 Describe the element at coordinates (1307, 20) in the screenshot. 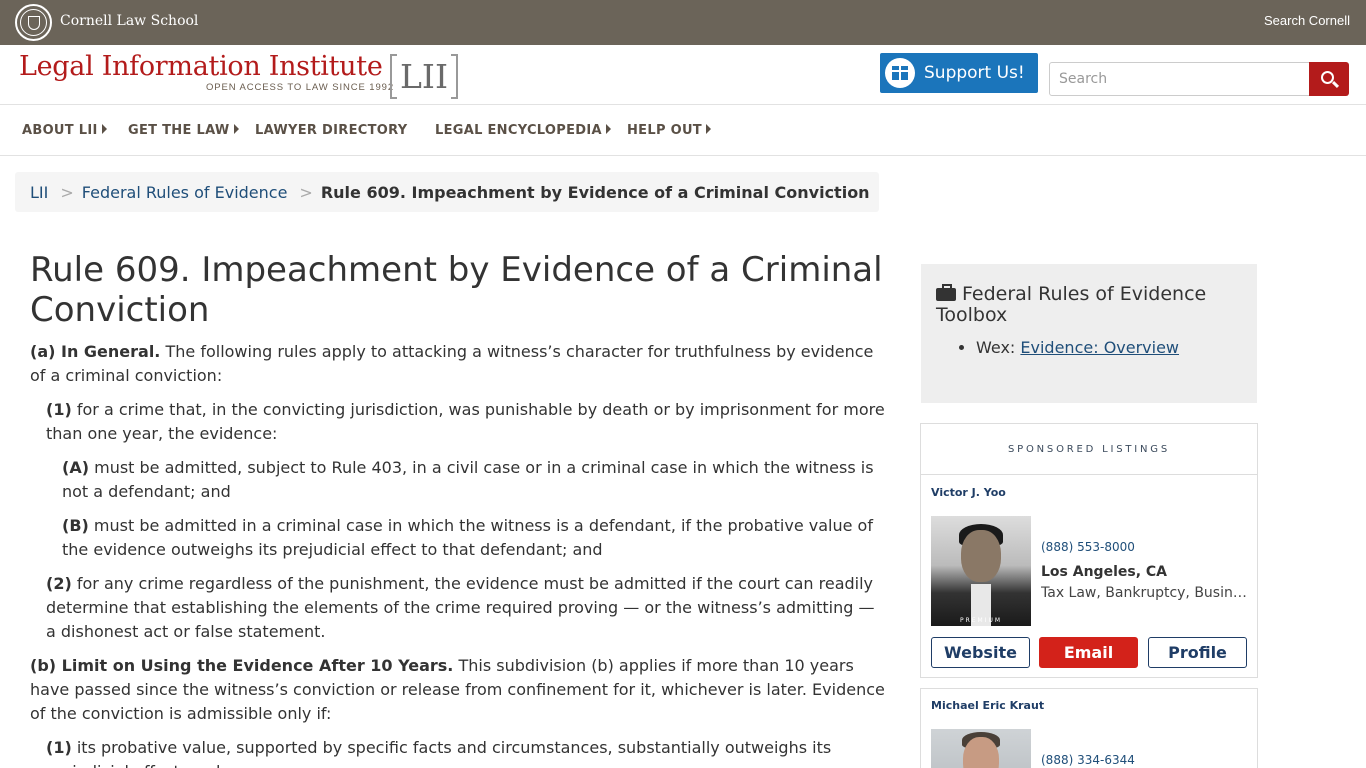

I see `search-cornell-link: Search Cornell` at that location.